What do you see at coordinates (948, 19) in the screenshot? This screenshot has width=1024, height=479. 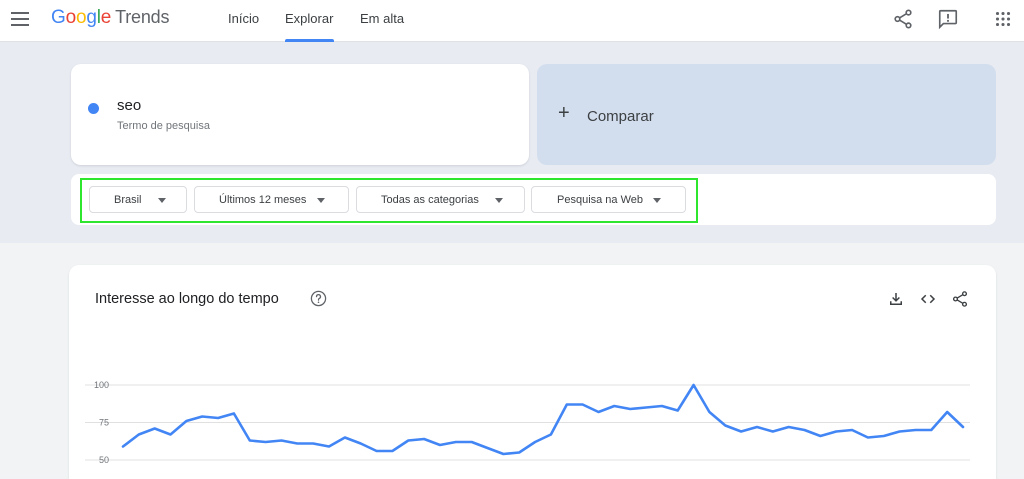 I see `feedback-icon` at bounding box center [948, 19].